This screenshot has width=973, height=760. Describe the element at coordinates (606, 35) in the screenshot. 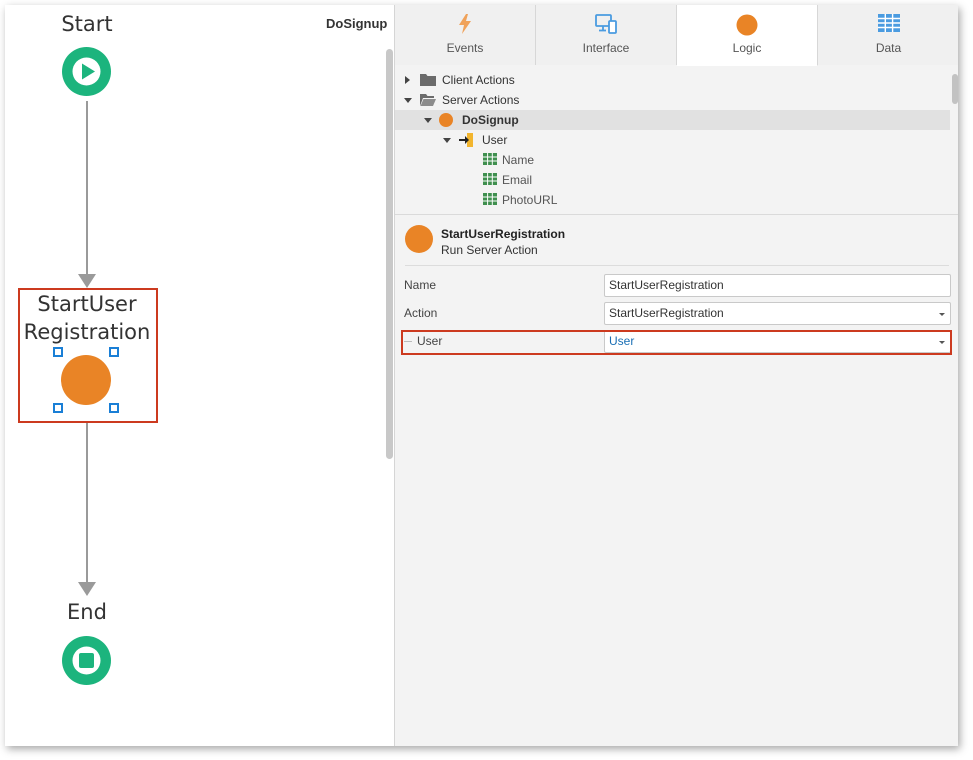

I see `tab-interface: Interface` at that location.